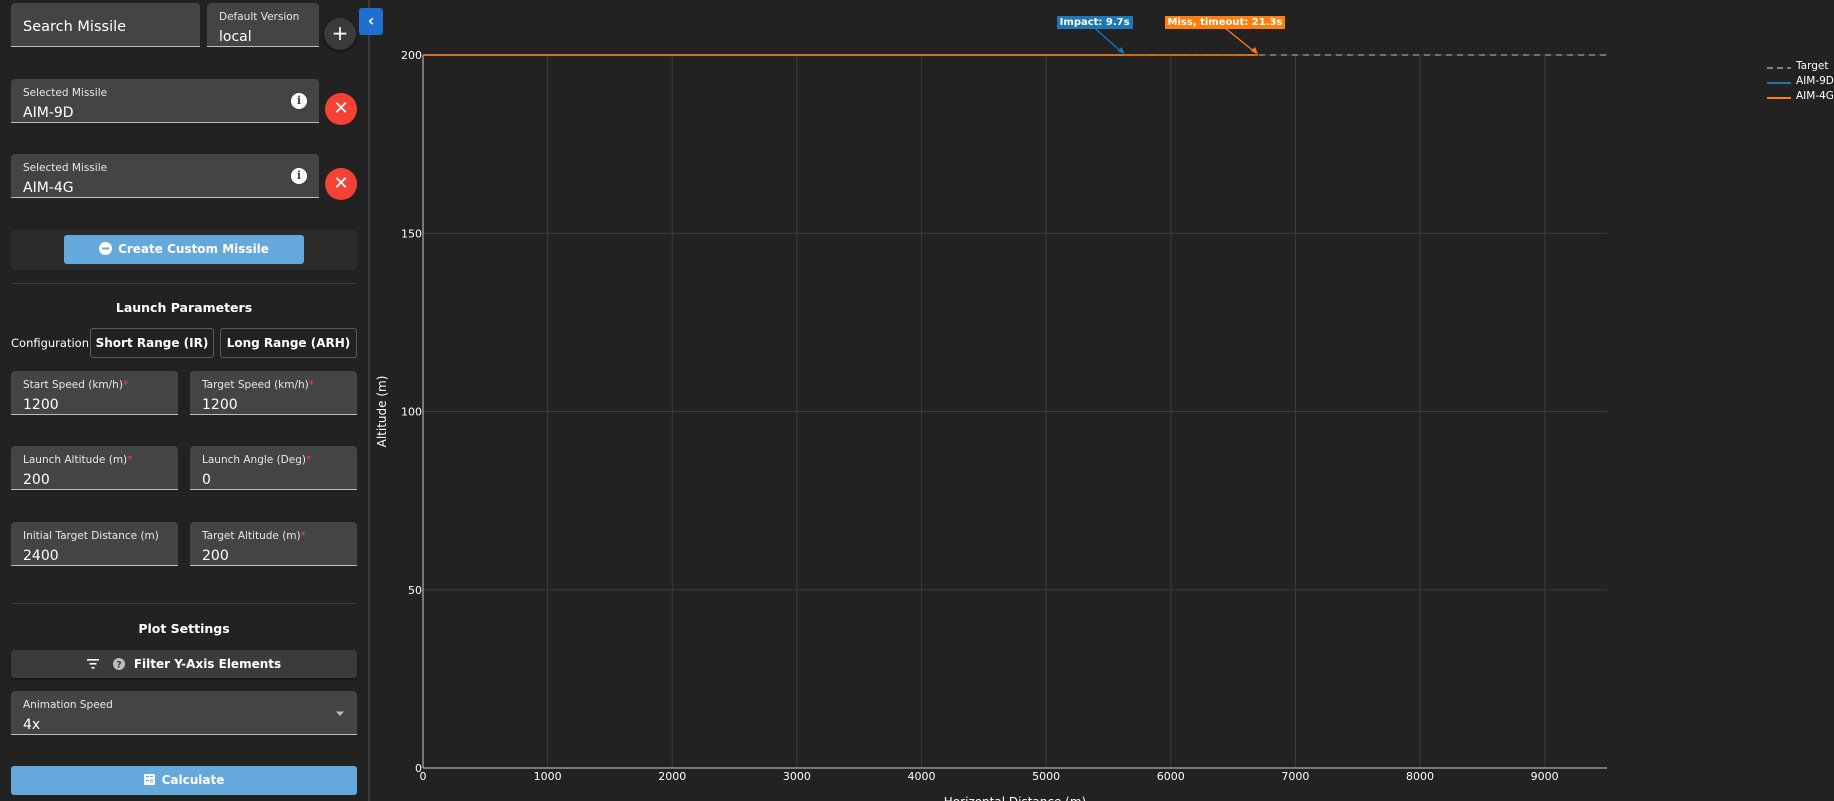 Image resolution: width=1834 pixels, height=801 pixels. What do you see at coordinates (92, 664) in the screenshot?
I see `filter-icon` at bounding box center [92, 664].